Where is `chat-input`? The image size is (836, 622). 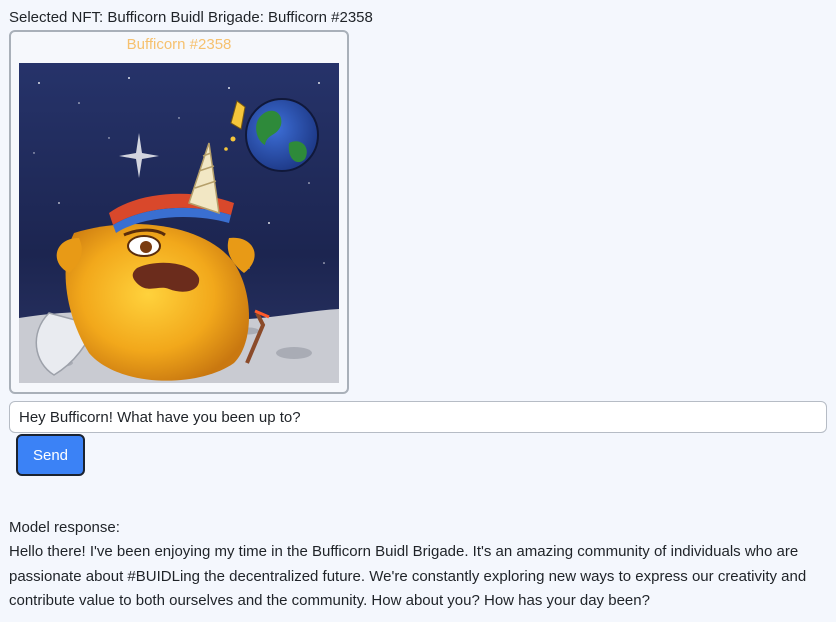
chat-input is located at coordinates (418, 417).